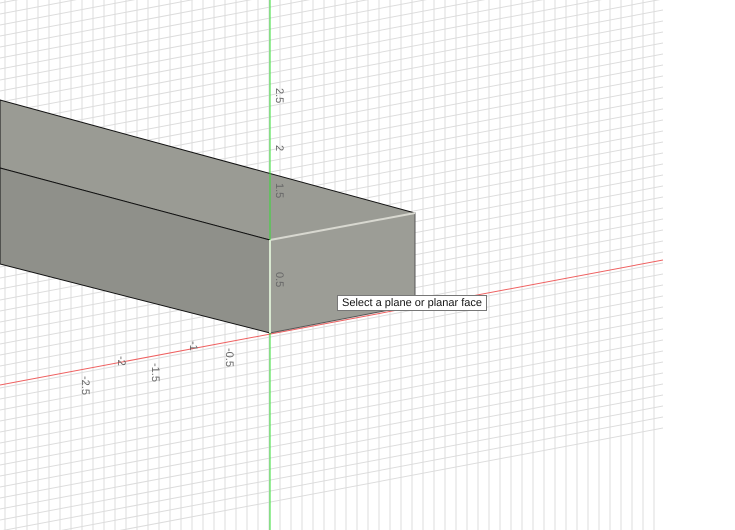  What do you see at coordinates (279, 148) in the screenshot?
I see `axis-label: 2` at bounding box center [279, 148].